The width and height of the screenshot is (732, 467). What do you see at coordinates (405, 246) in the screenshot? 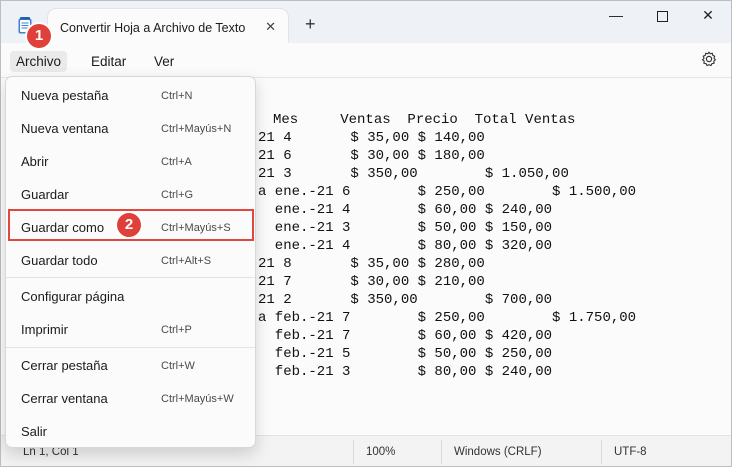
I see `text-line: ene.-21 4 $ 80,00 $ 320,00` at bounding box center [405, 246].